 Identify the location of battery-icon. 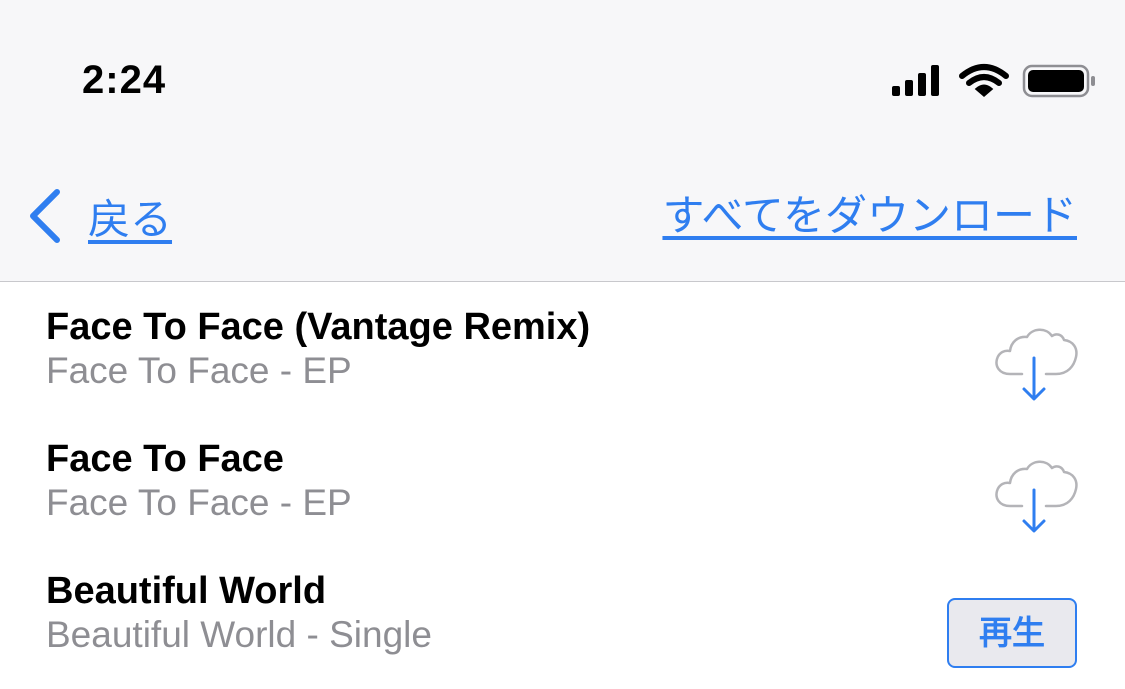
(1058, 81).